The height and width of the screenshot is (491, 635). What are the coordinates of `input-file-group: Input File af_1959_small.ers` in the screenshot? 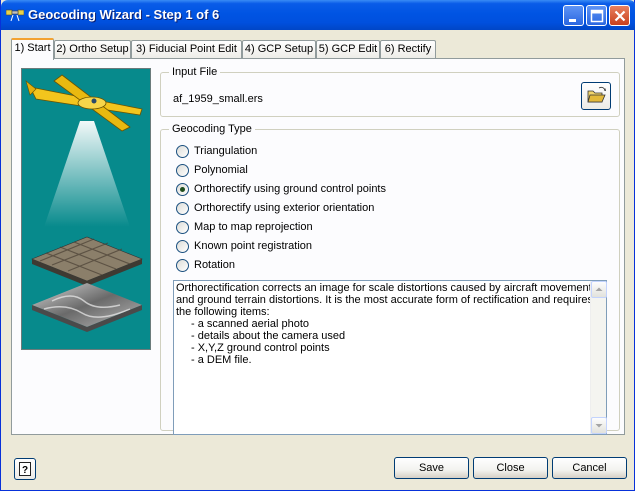 It's located at (390, 91).